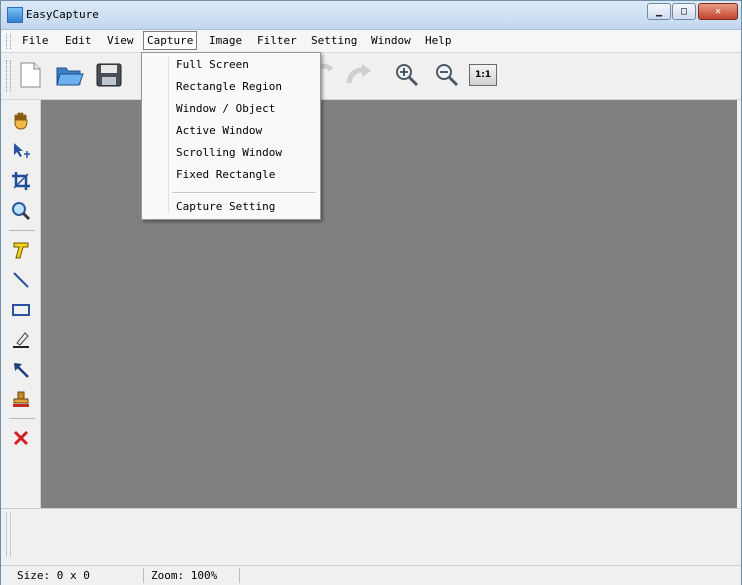 This screenshot has height=585, width=742. I want to click on app-icon, so click(15, 15).